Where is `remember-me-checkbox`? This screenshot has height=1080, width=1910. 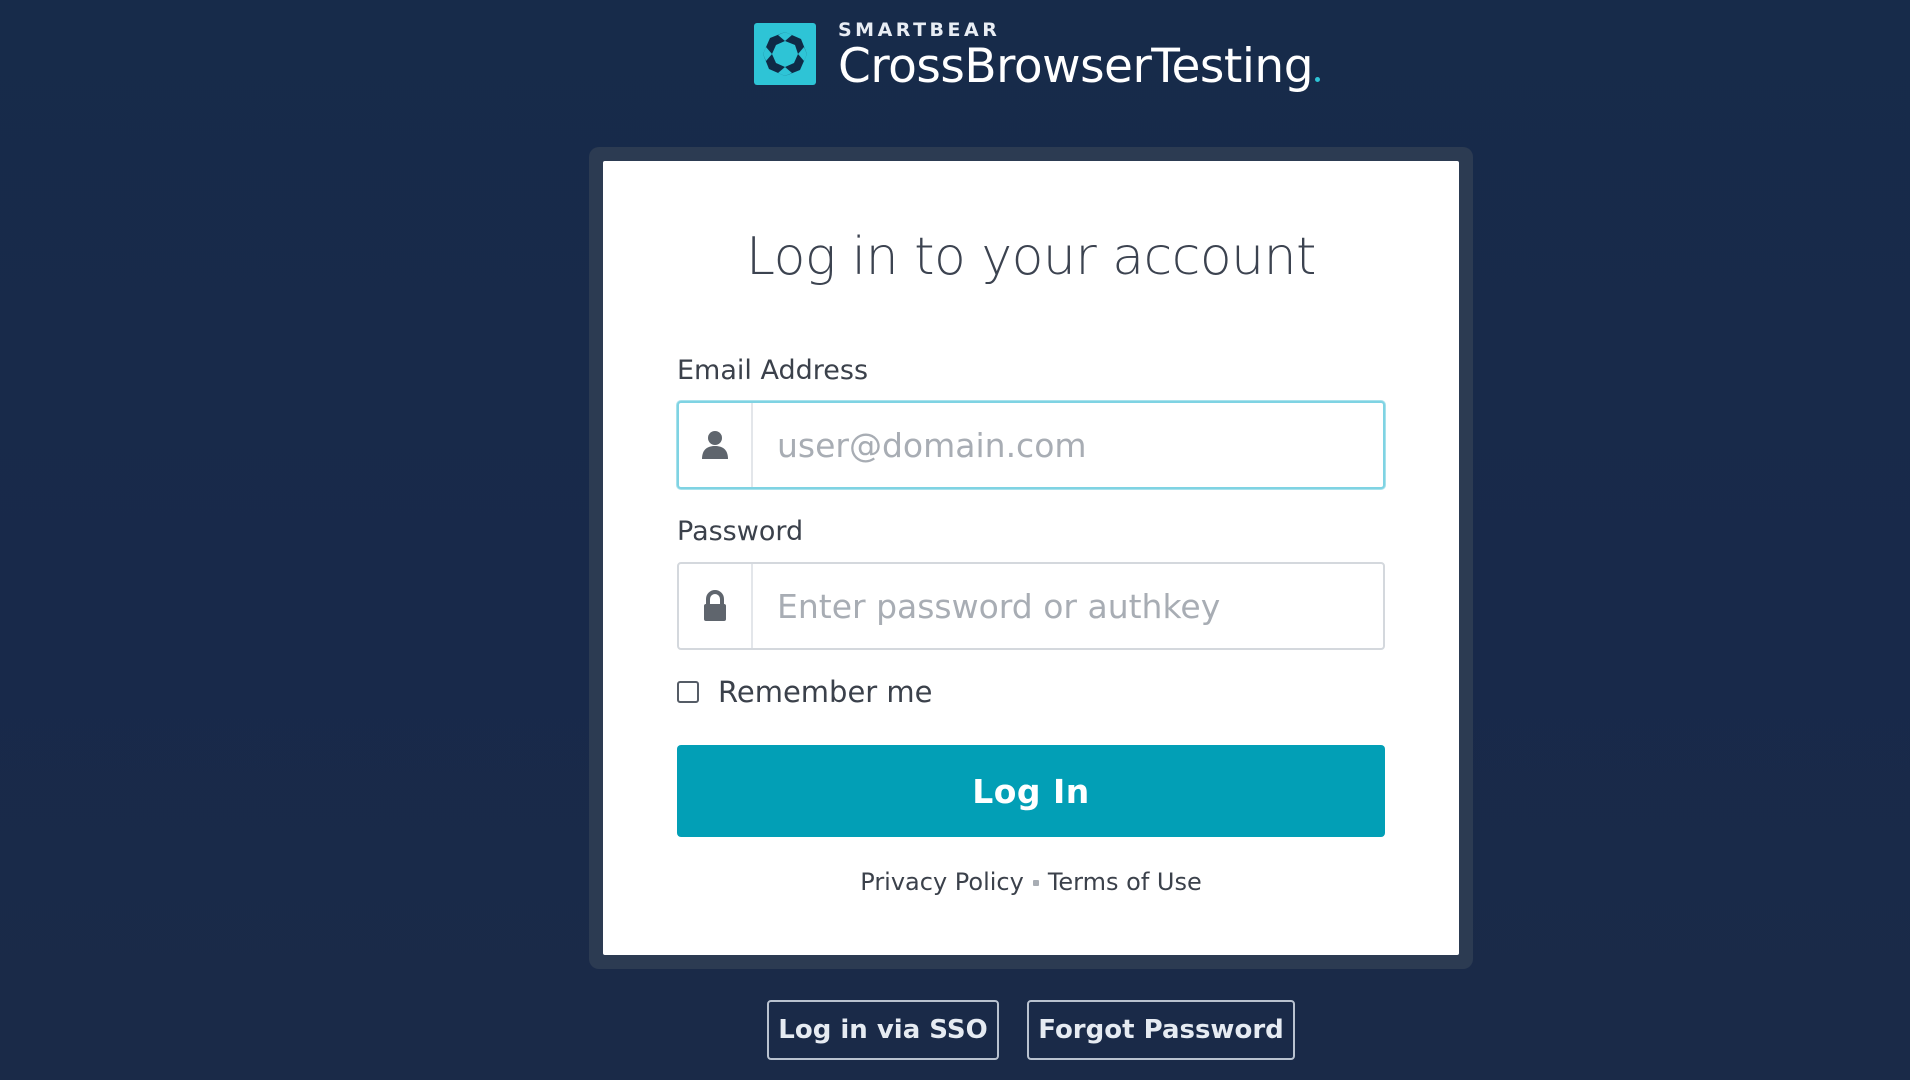
remember-me-checkbox is located at coordinates (688, 692).